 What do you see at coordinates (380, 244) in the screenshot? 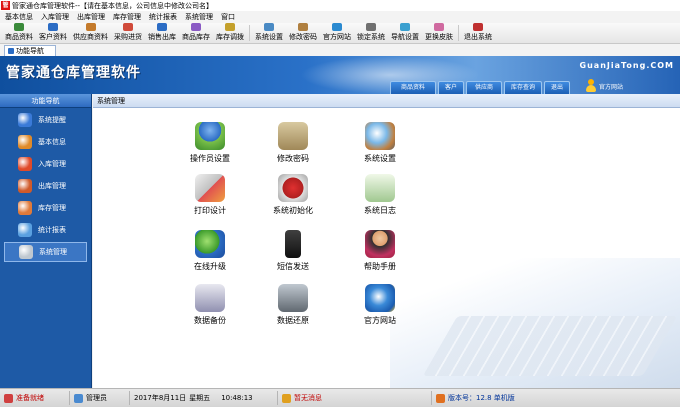
I see `help-icon` at bounding box center [380, 244].